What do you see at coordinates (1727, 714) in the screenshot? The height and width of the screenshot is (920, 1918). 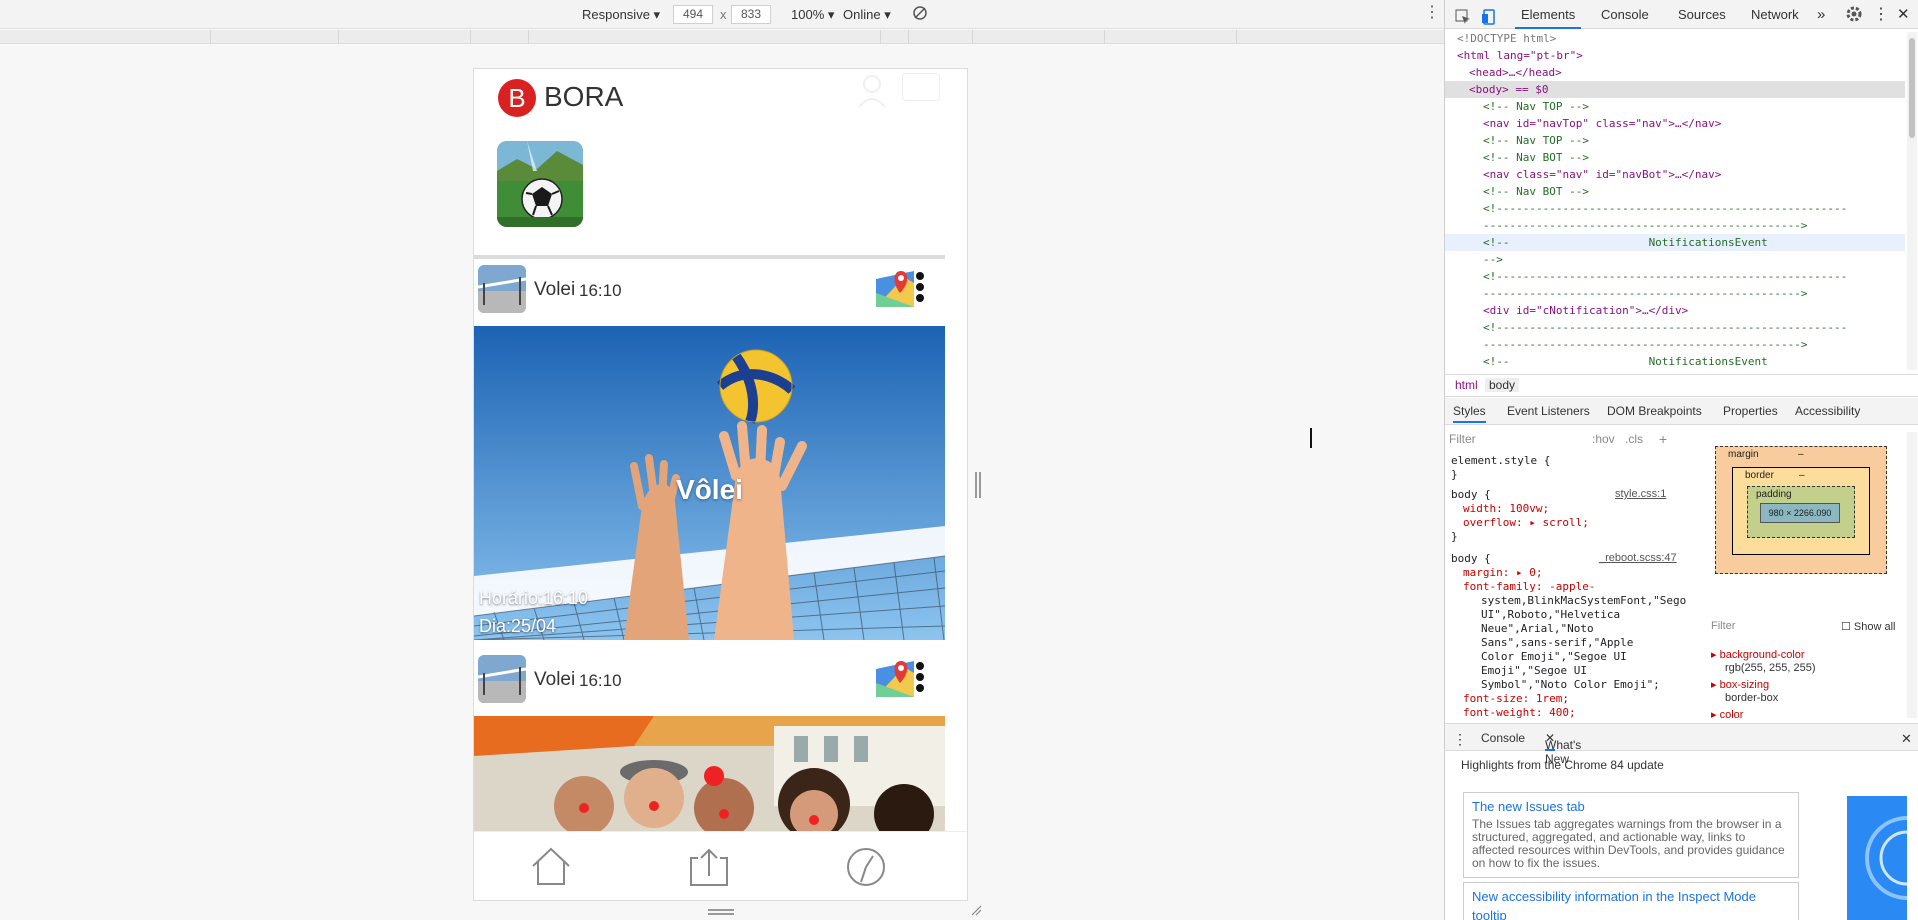 I see `computed-property: ▸ color` at bounding box center [1727, 714].